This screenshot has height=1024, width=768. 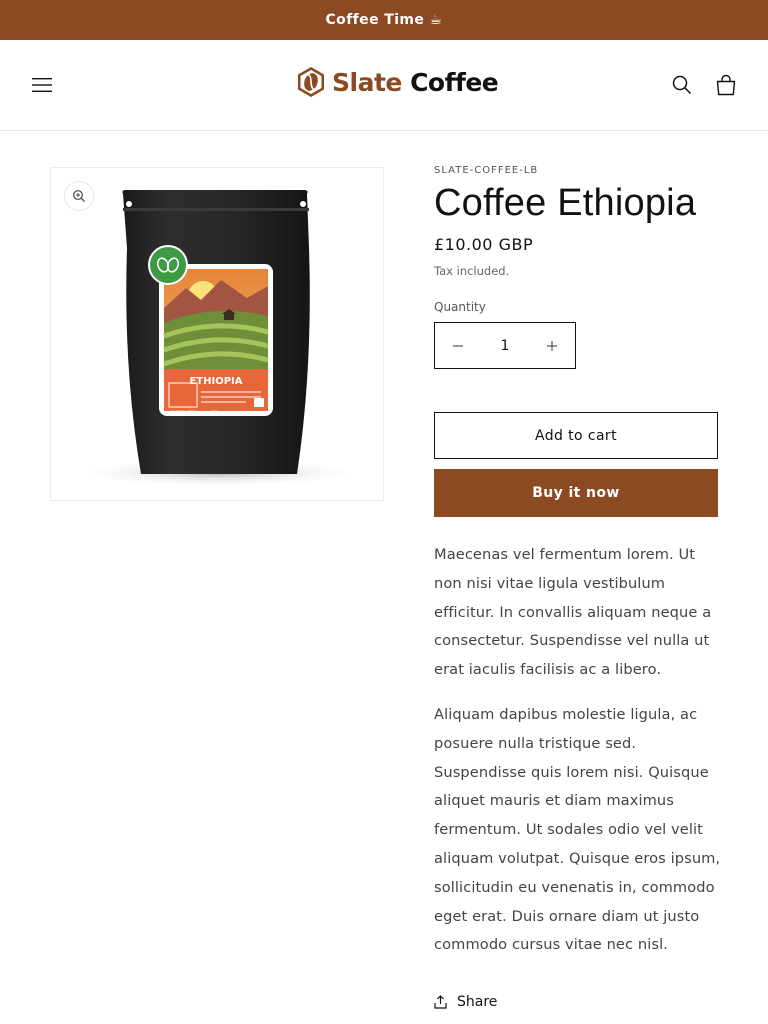 I want to click on buy-now-button: Buy it now, so click(x=576, y=493).